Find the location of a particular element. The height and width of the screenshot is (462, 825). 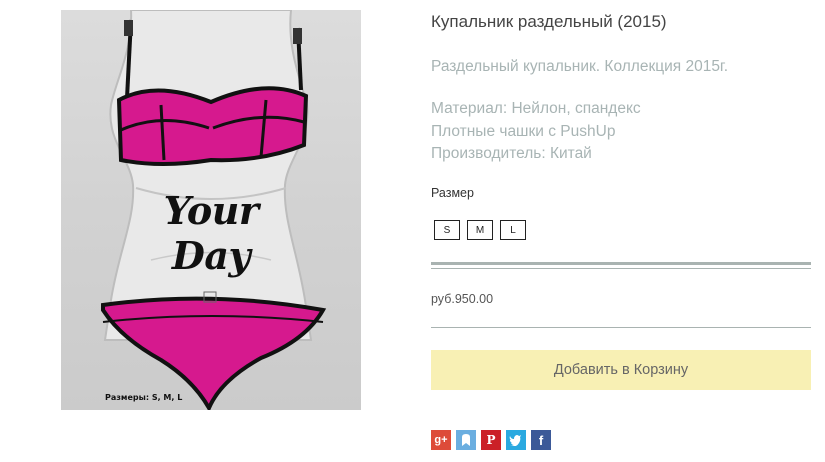

facebook-icon: f is located at coordinates (541, 440).